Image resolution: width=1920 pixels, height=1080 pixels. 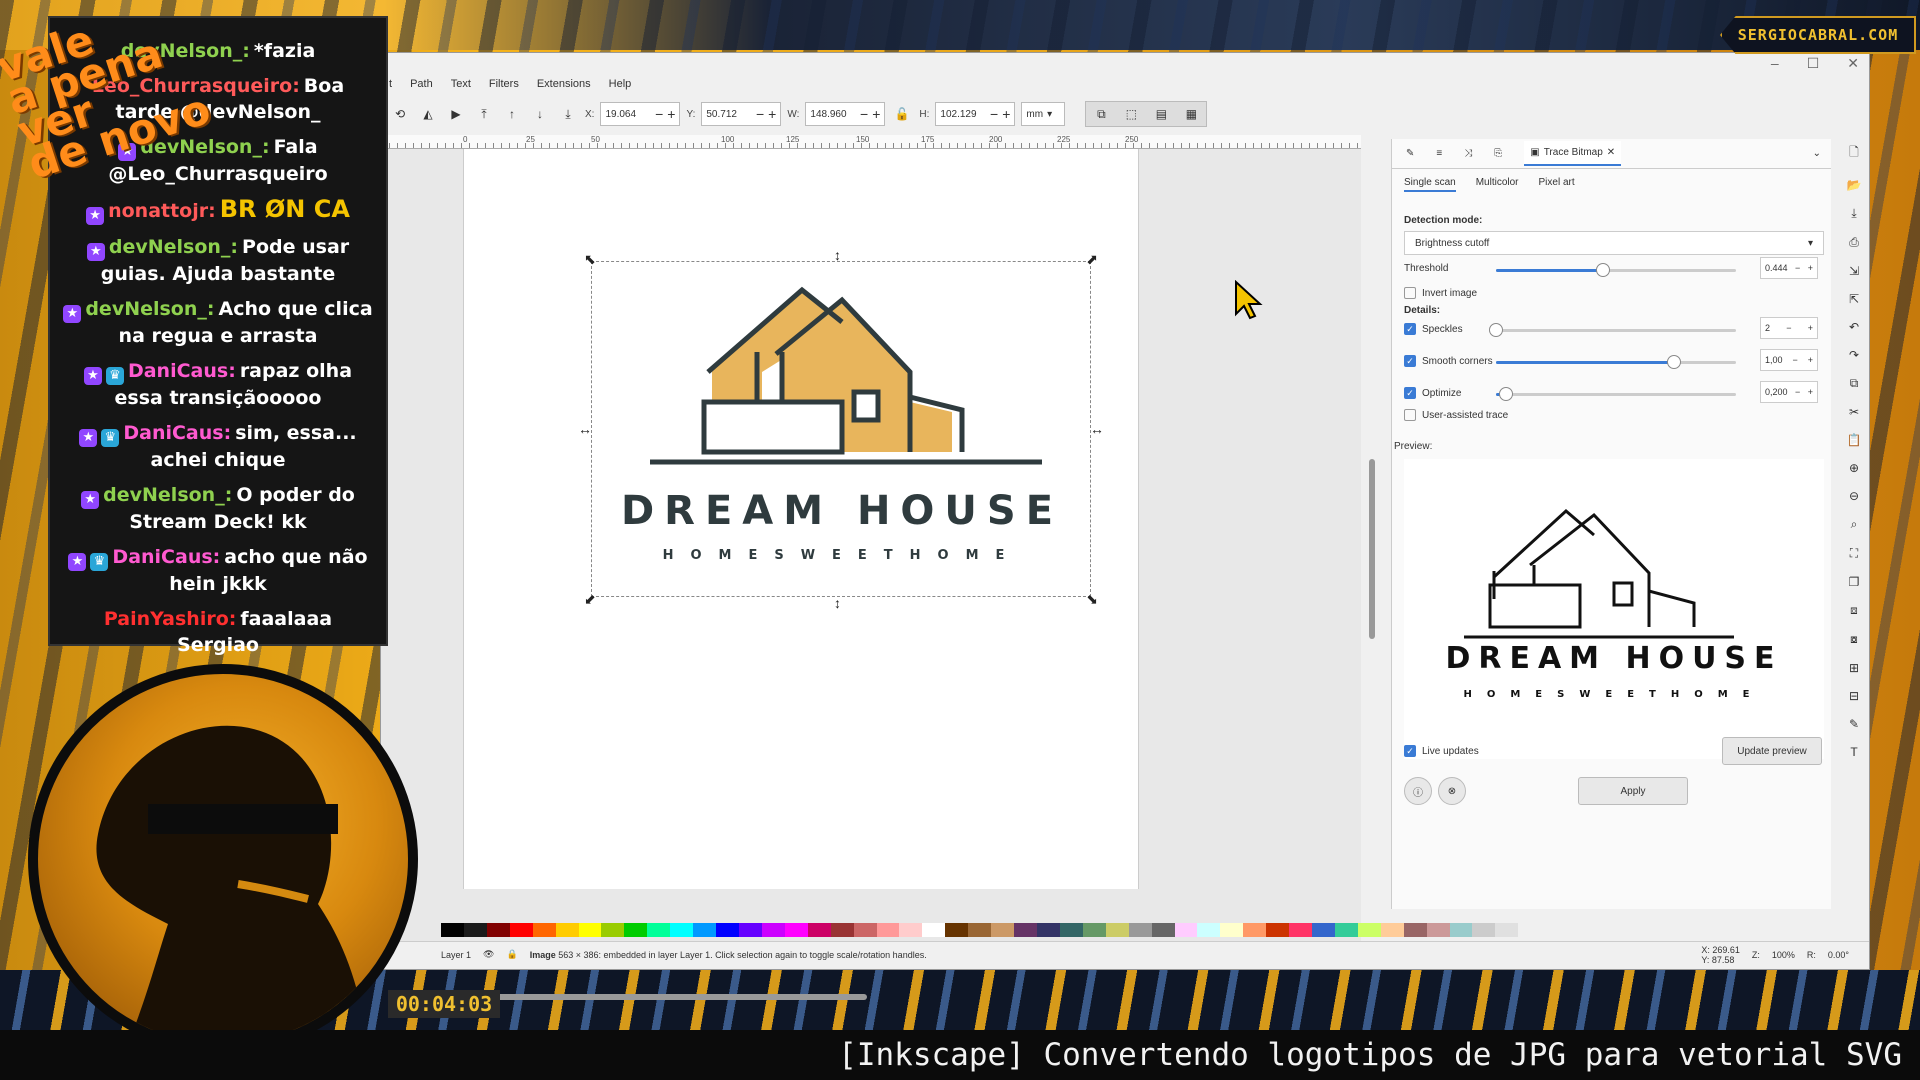 What do you see at coordinates (1612, 330) in the screenshot?
I see `speckles-slider` at bounding box center [1612, 330].